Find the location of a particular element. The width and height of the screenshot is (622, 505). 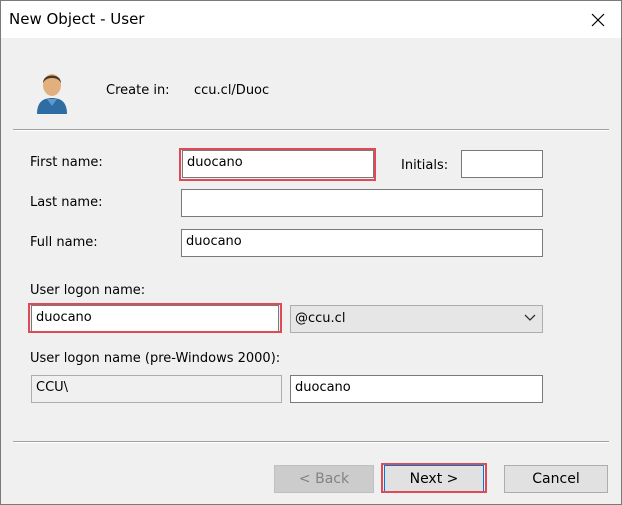

initials-field is located at coordinates (502, 164).